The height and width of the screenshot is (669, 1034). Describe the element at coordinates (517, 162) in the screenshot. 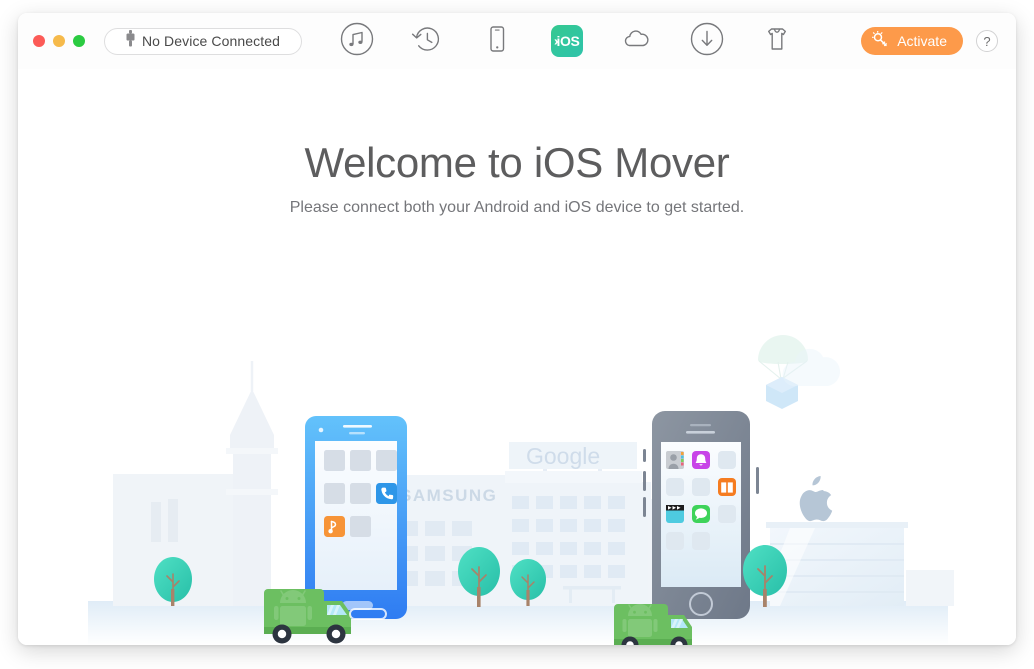

I see `page-title: Welcome to iOS Mover` at that location.